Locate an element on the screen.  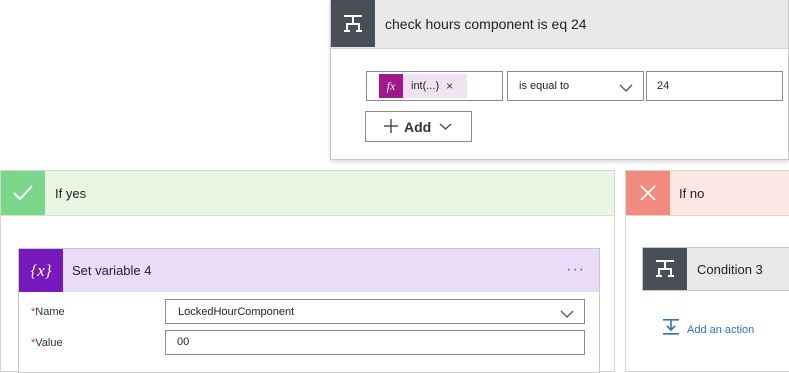
value-field-label: *Value is located at coordinates (47, 343).